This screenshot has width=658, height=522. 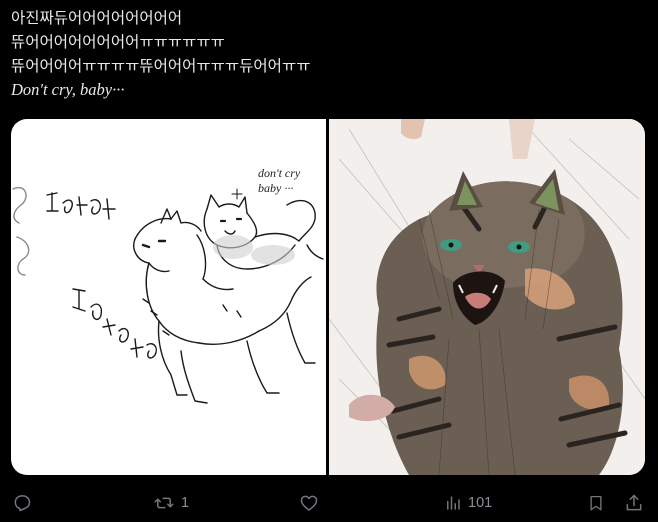 I want to click on retweet-icon, so click(x=164, y=503).